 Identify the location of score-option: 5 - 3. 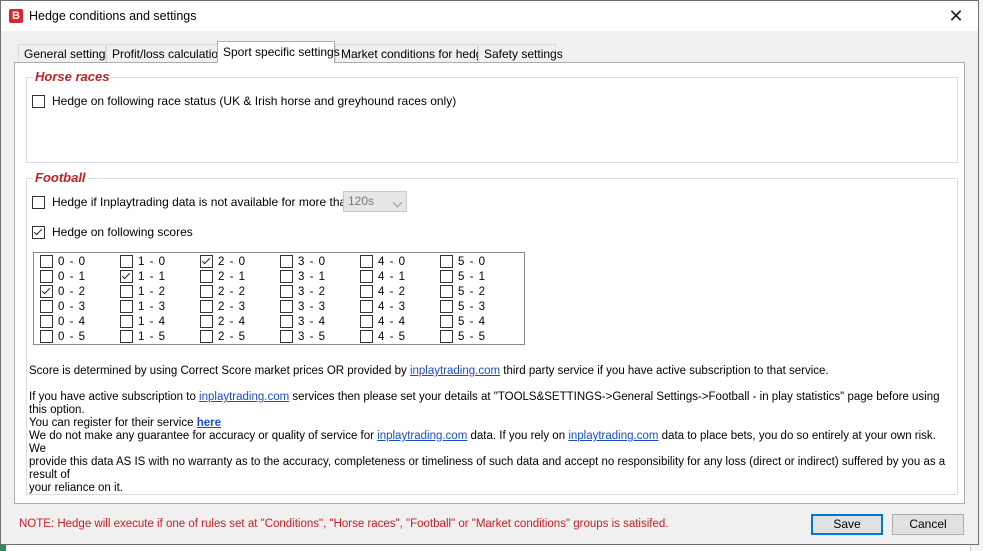
(463, 306).